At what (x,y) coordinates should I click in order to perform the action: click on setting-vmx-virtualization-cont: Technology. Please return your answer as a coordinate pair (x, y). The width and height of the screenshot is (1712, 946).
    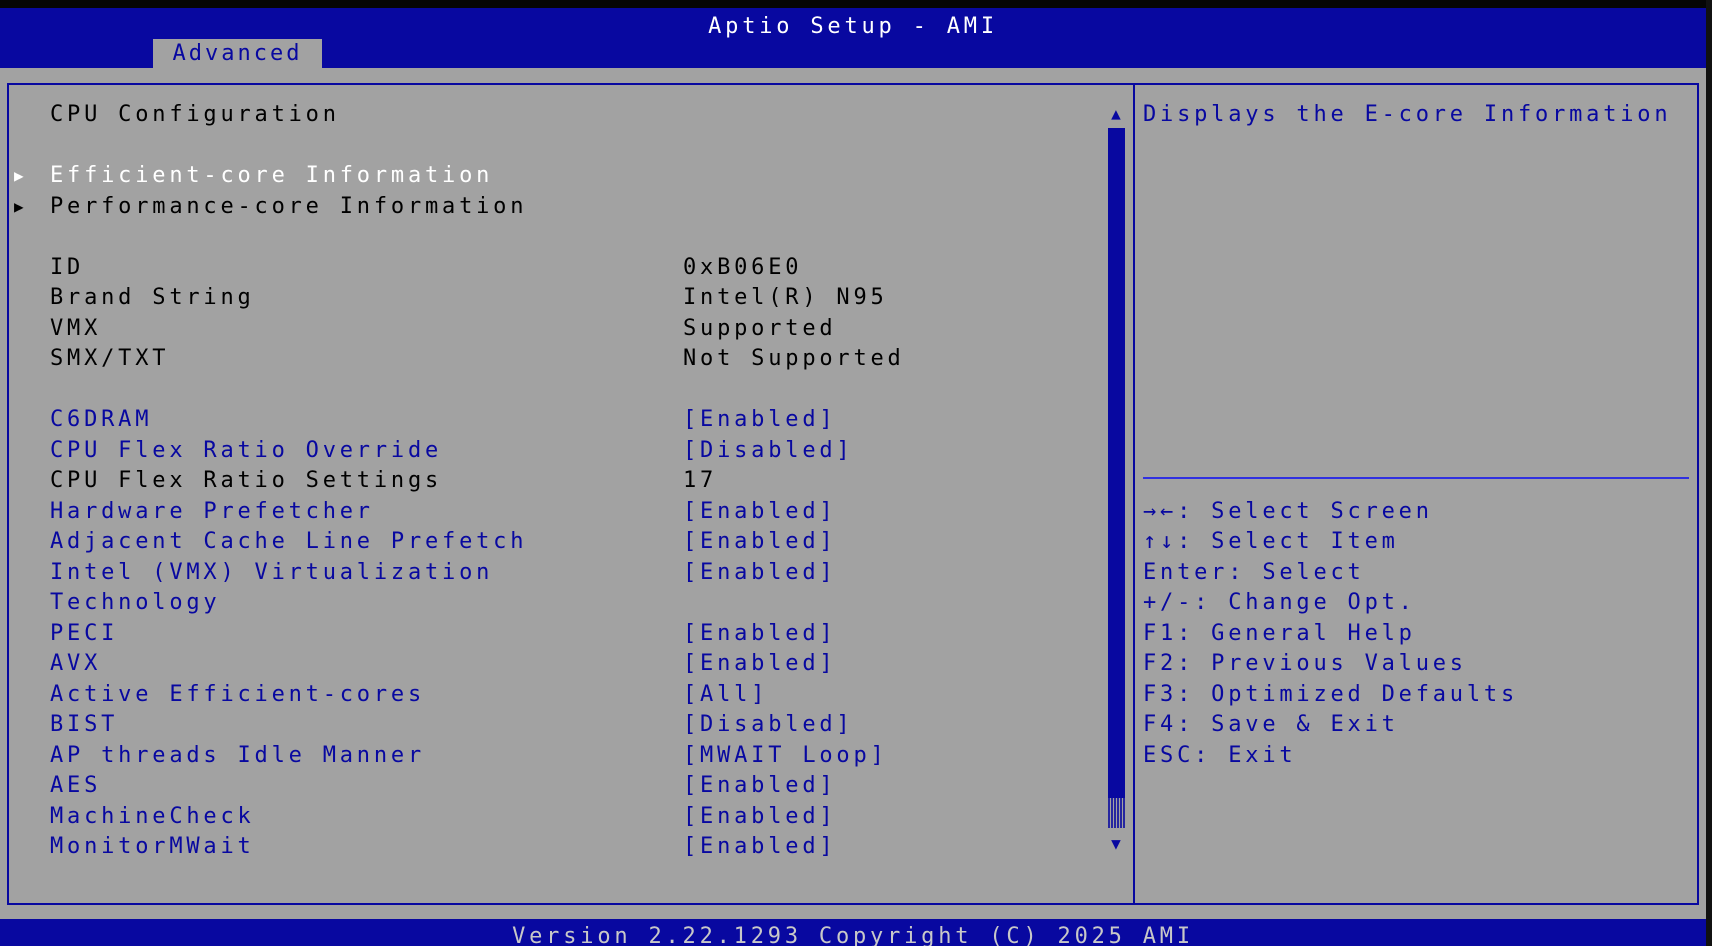
    Looking at the image, I should click on (135, 603).